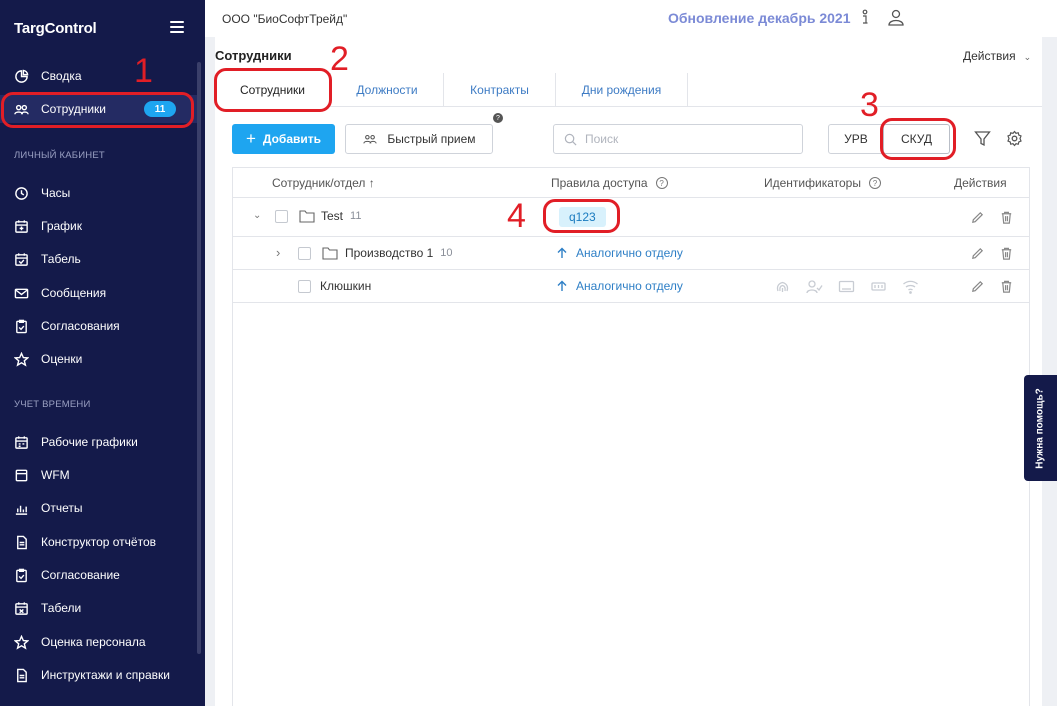  I want to click on sidebar-item-label: Сообщения, so click(74, 293).